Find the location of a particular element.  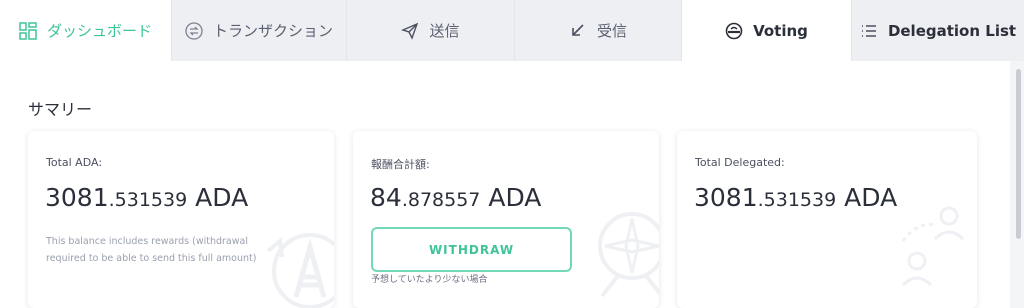

total-delegated-label: Total Delegated: is located at coordinates (740, 162).